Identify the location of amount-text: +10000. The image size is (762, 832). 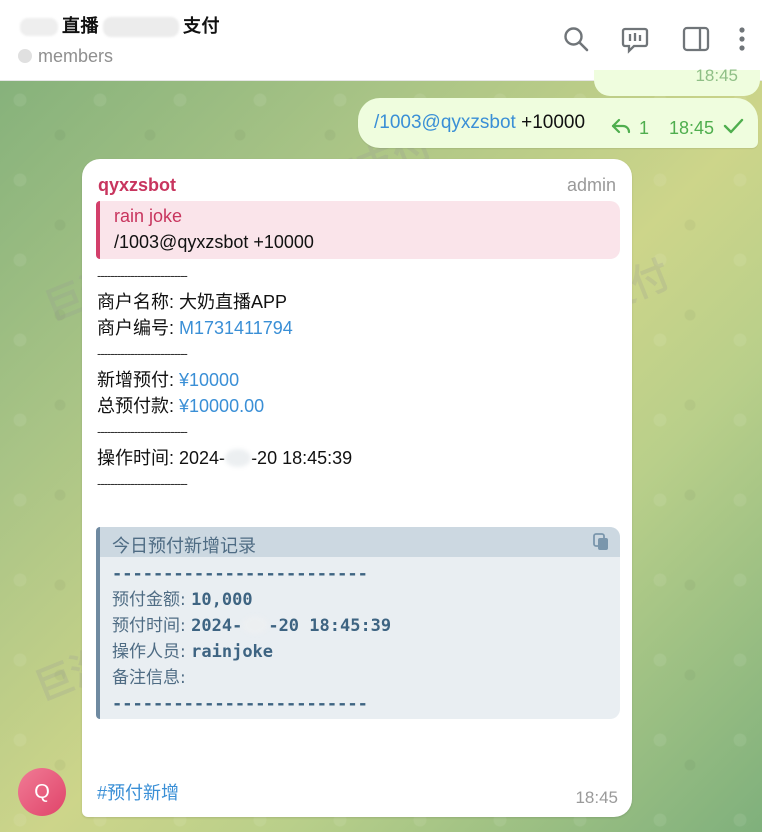
(553, 122).